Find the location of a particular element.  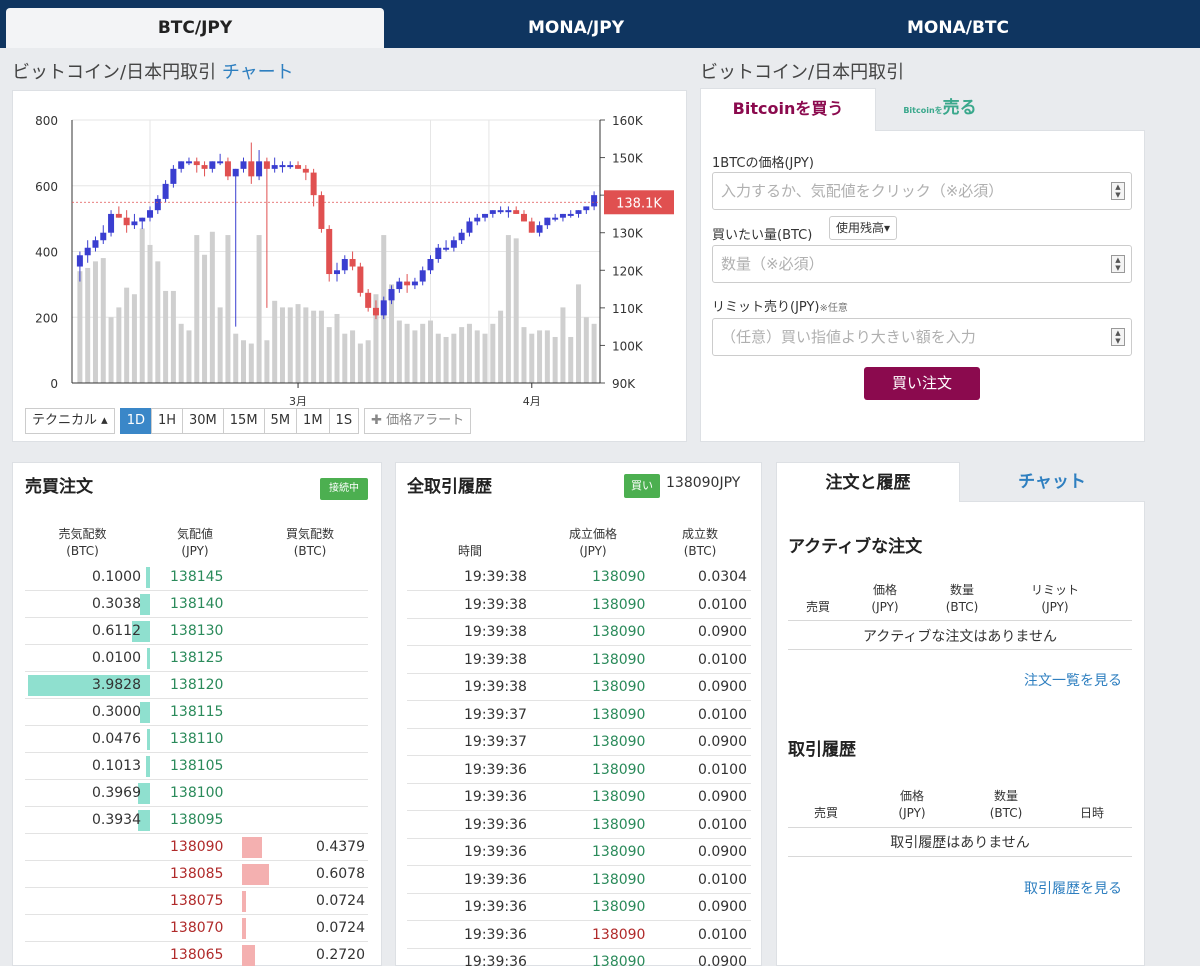

ask-price: 138125 is located at coordinates (196, 658).